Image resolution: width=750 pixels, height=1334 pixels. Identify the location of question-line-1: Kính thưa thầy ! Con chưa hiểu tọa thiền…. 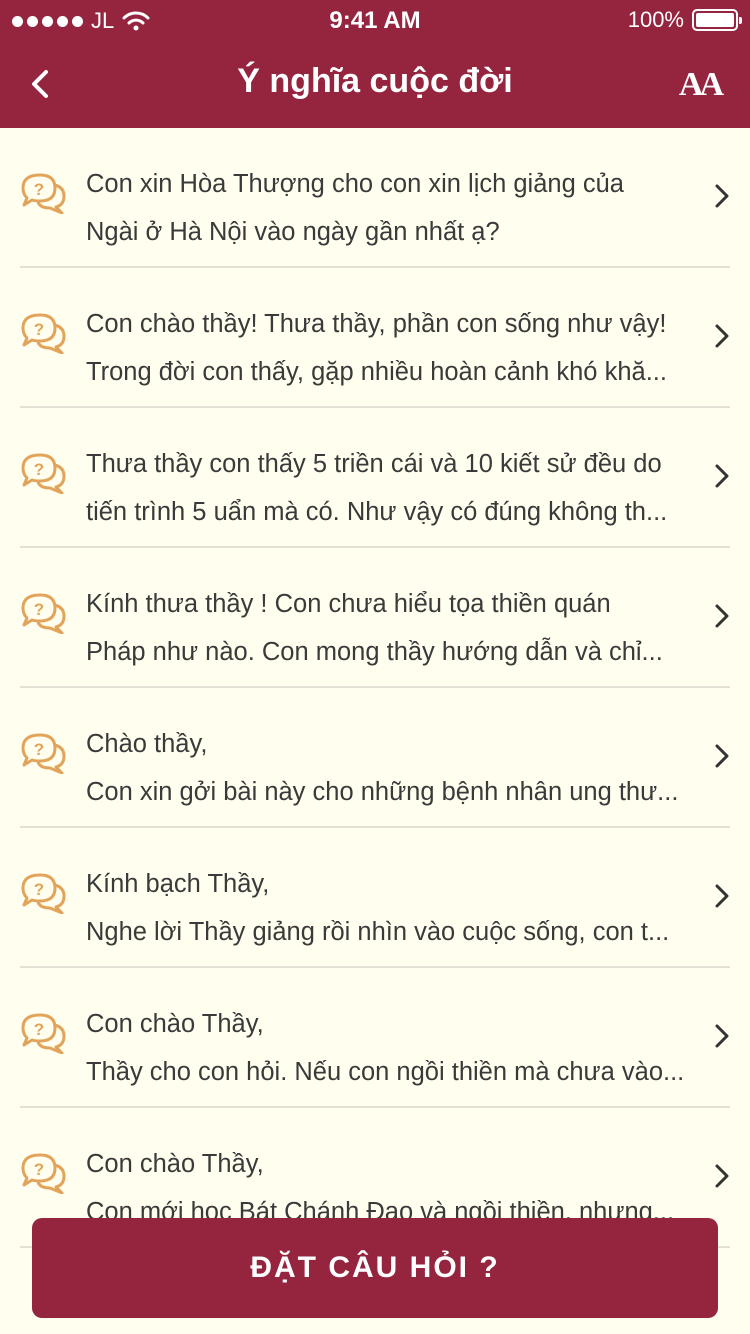
(348, 604).